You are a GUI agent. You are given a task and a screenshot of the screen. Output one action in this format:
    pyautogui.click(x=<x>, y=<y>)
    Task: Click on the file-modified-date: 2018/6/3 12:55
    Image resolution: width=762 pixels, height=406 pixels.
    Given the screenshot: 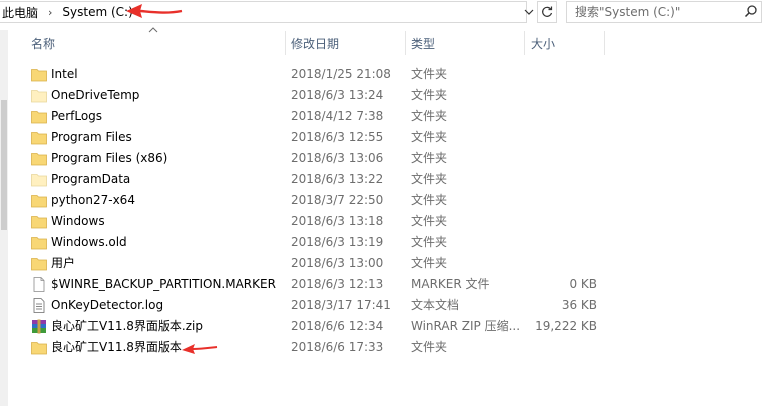 What is the action you would take?
    pyautogui.click(x=337, y=137)
    